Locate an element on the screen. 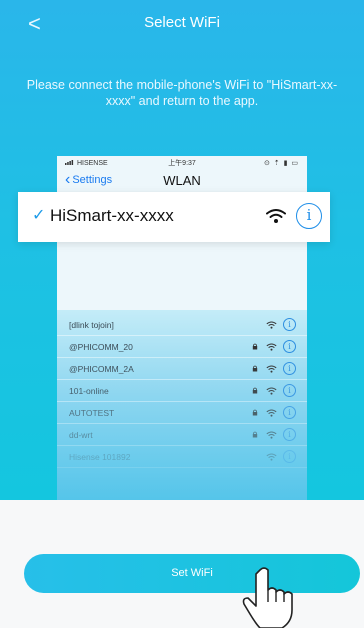  network-row: Hisense 101892 i is located at coordinates (182, 457).